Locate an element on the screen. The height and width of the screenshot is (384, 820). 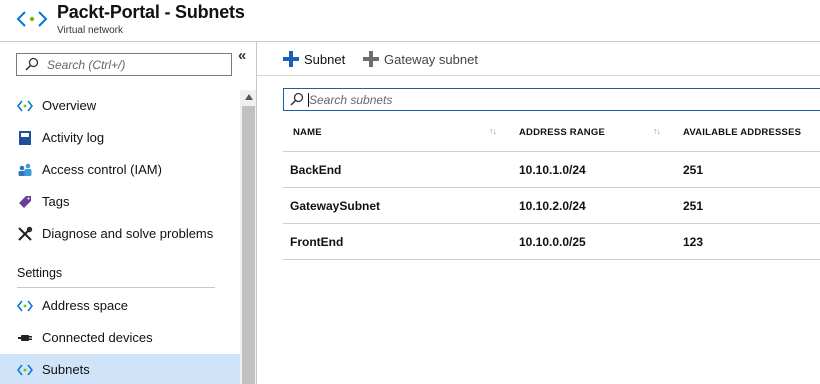
menu-scrollbar-thumb is located at coordinates (248, 245).